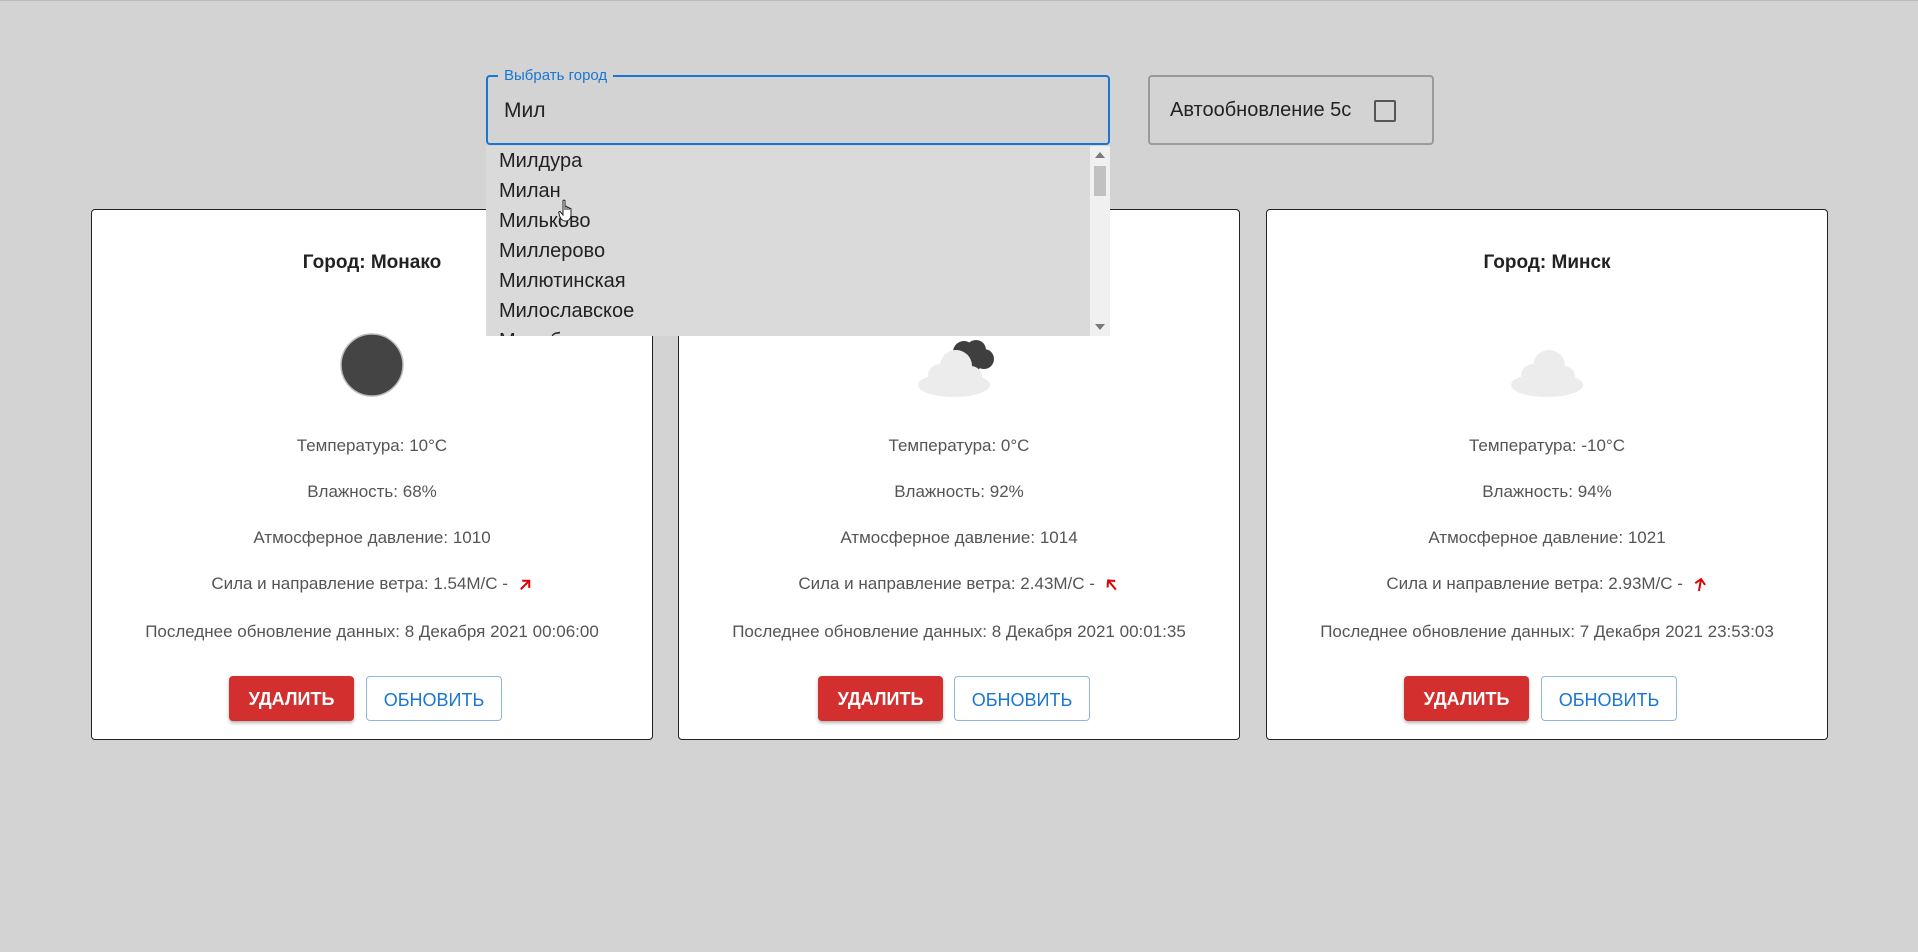 Image resolution: width=1918 pixels, height=952 pixels. I want to click on wind-text: Сила и направление ветра: 1.54М/С -, so click(359, 583).